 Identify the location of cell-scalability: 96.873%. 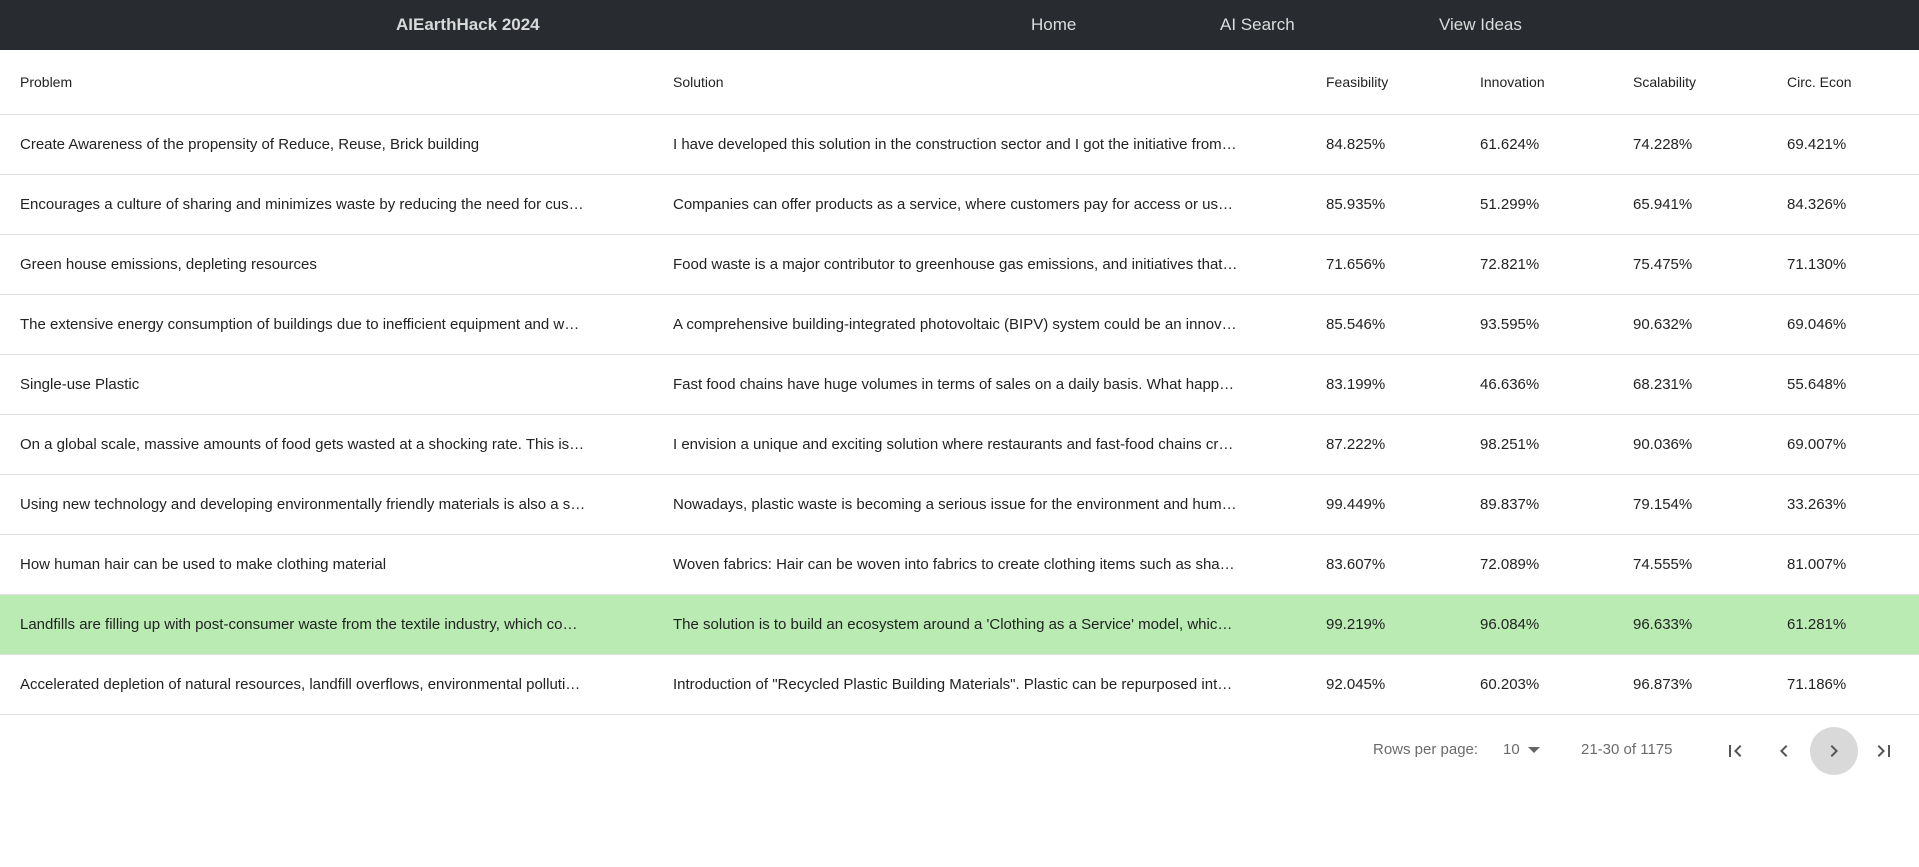
(1690, 684).